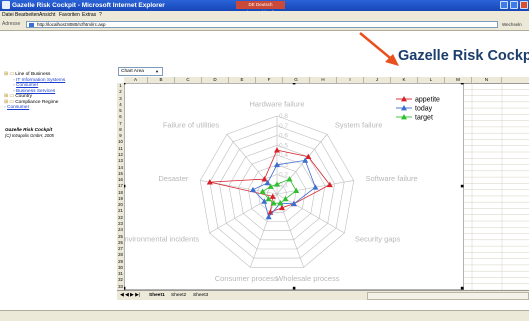 The height and width of the screenshot is (321, 529). I want to click on maximize-button, so click(514, 5).